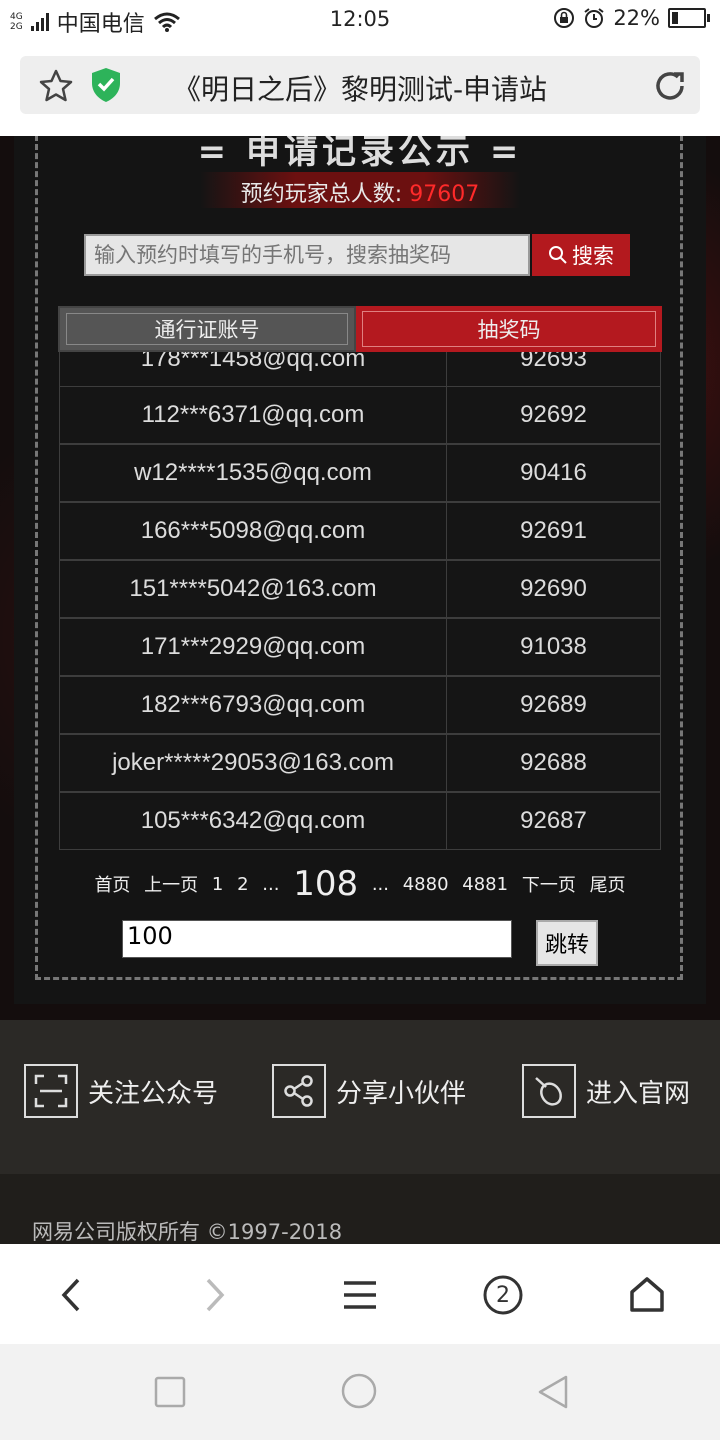 This screenshot has height=1440, width=720. What do you see at coordinates (553, 762) in the screenshot?
I see `code-cell: 92688` at bounding box center [553, 762].